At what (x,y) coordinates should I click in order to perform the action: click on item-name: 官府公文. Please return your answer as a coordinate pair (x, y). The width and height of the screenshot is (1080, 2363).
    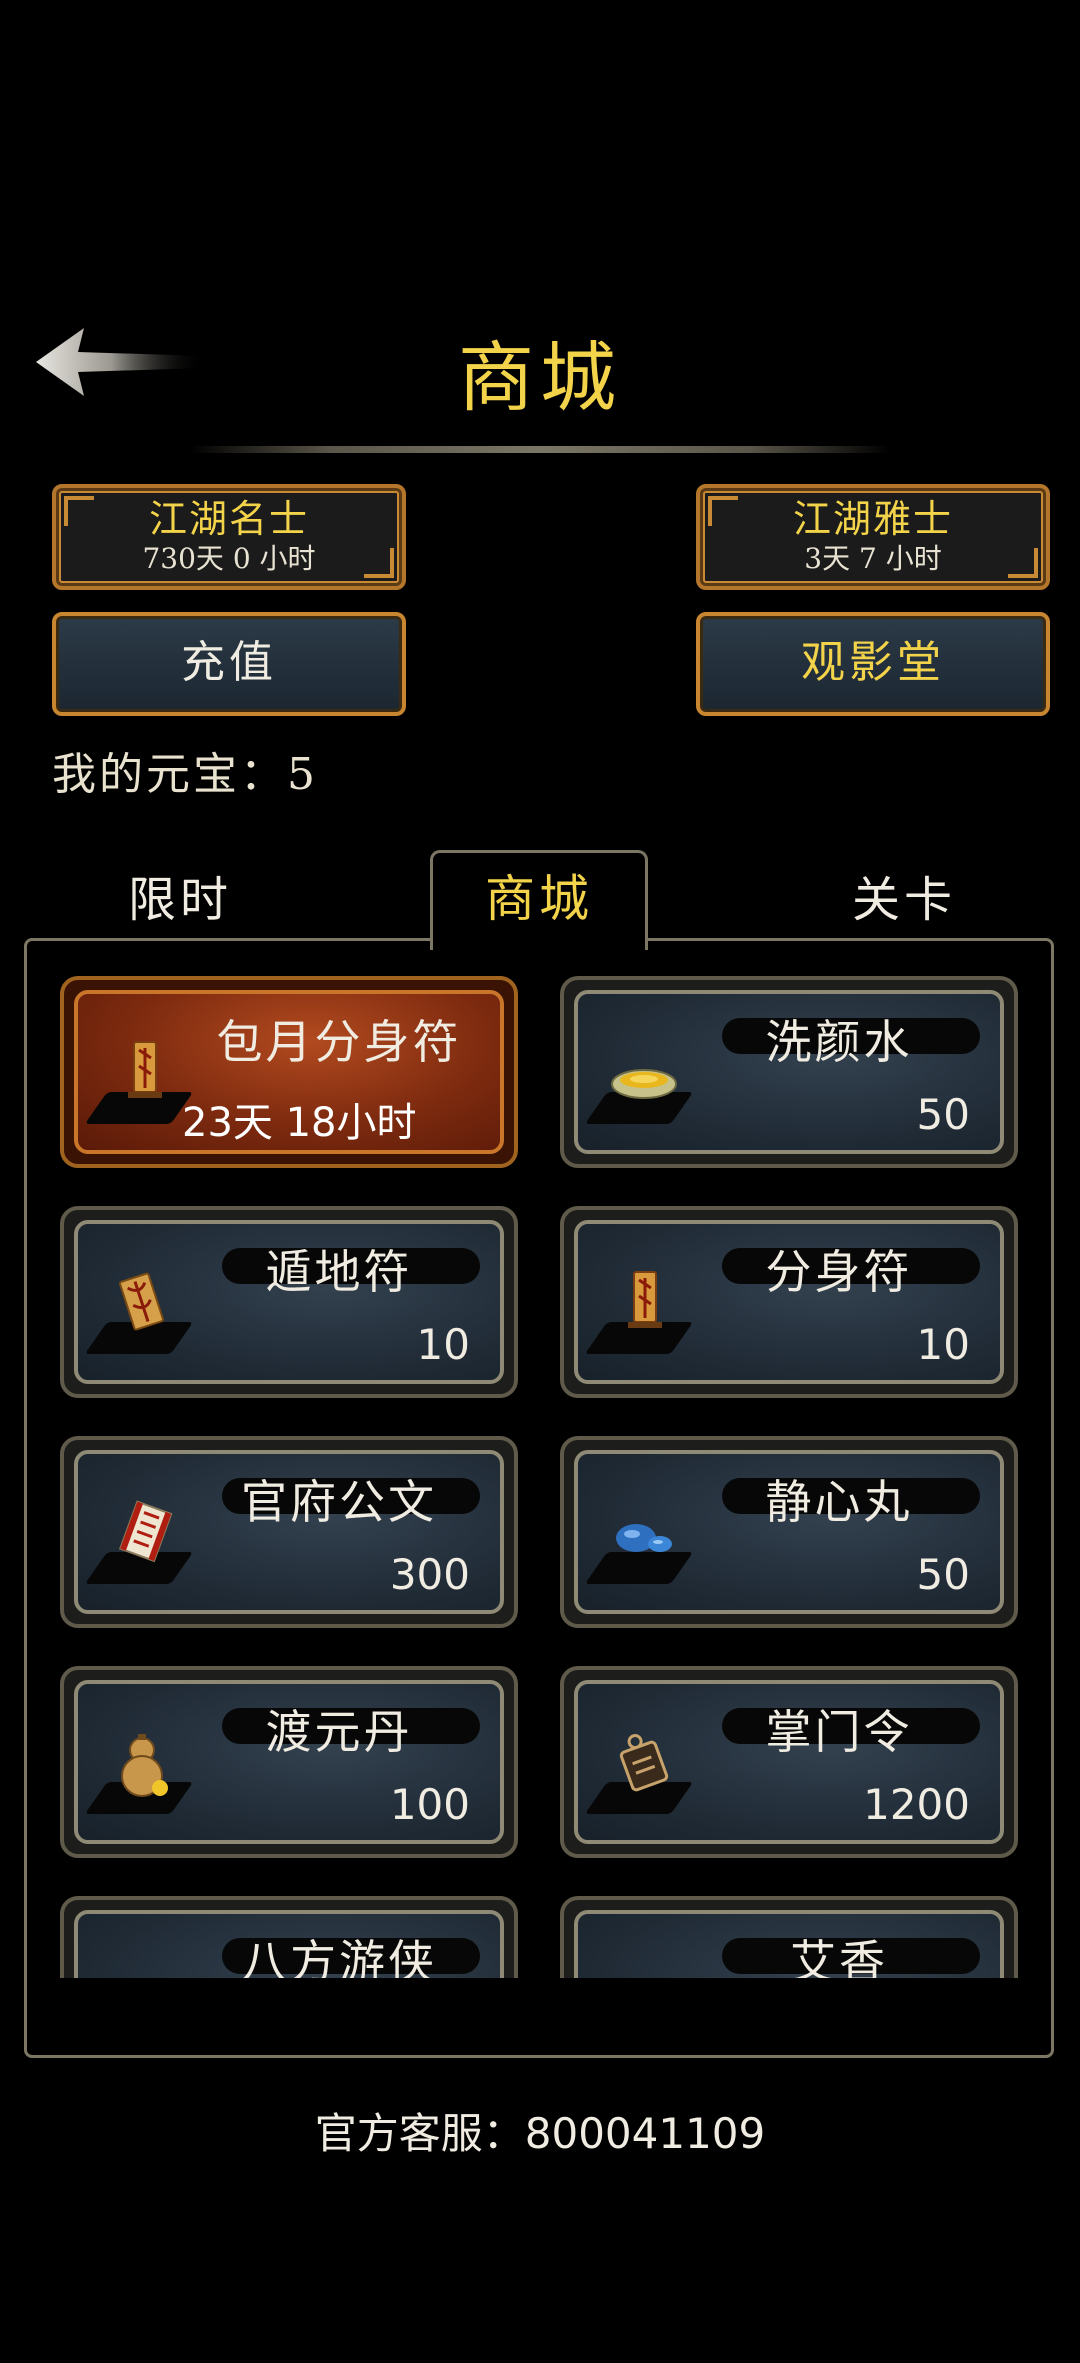
    Looking at the image, I should click on (339, 1502).